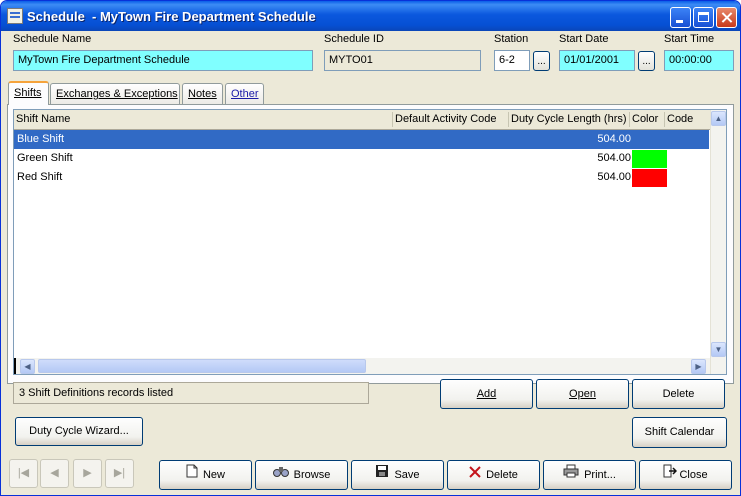  What do you see at coordinates (163, 60) in the screenshot?
I see `schedule-name-field: MyTown Fire Department Schedule` at bounding box center [163, 60].